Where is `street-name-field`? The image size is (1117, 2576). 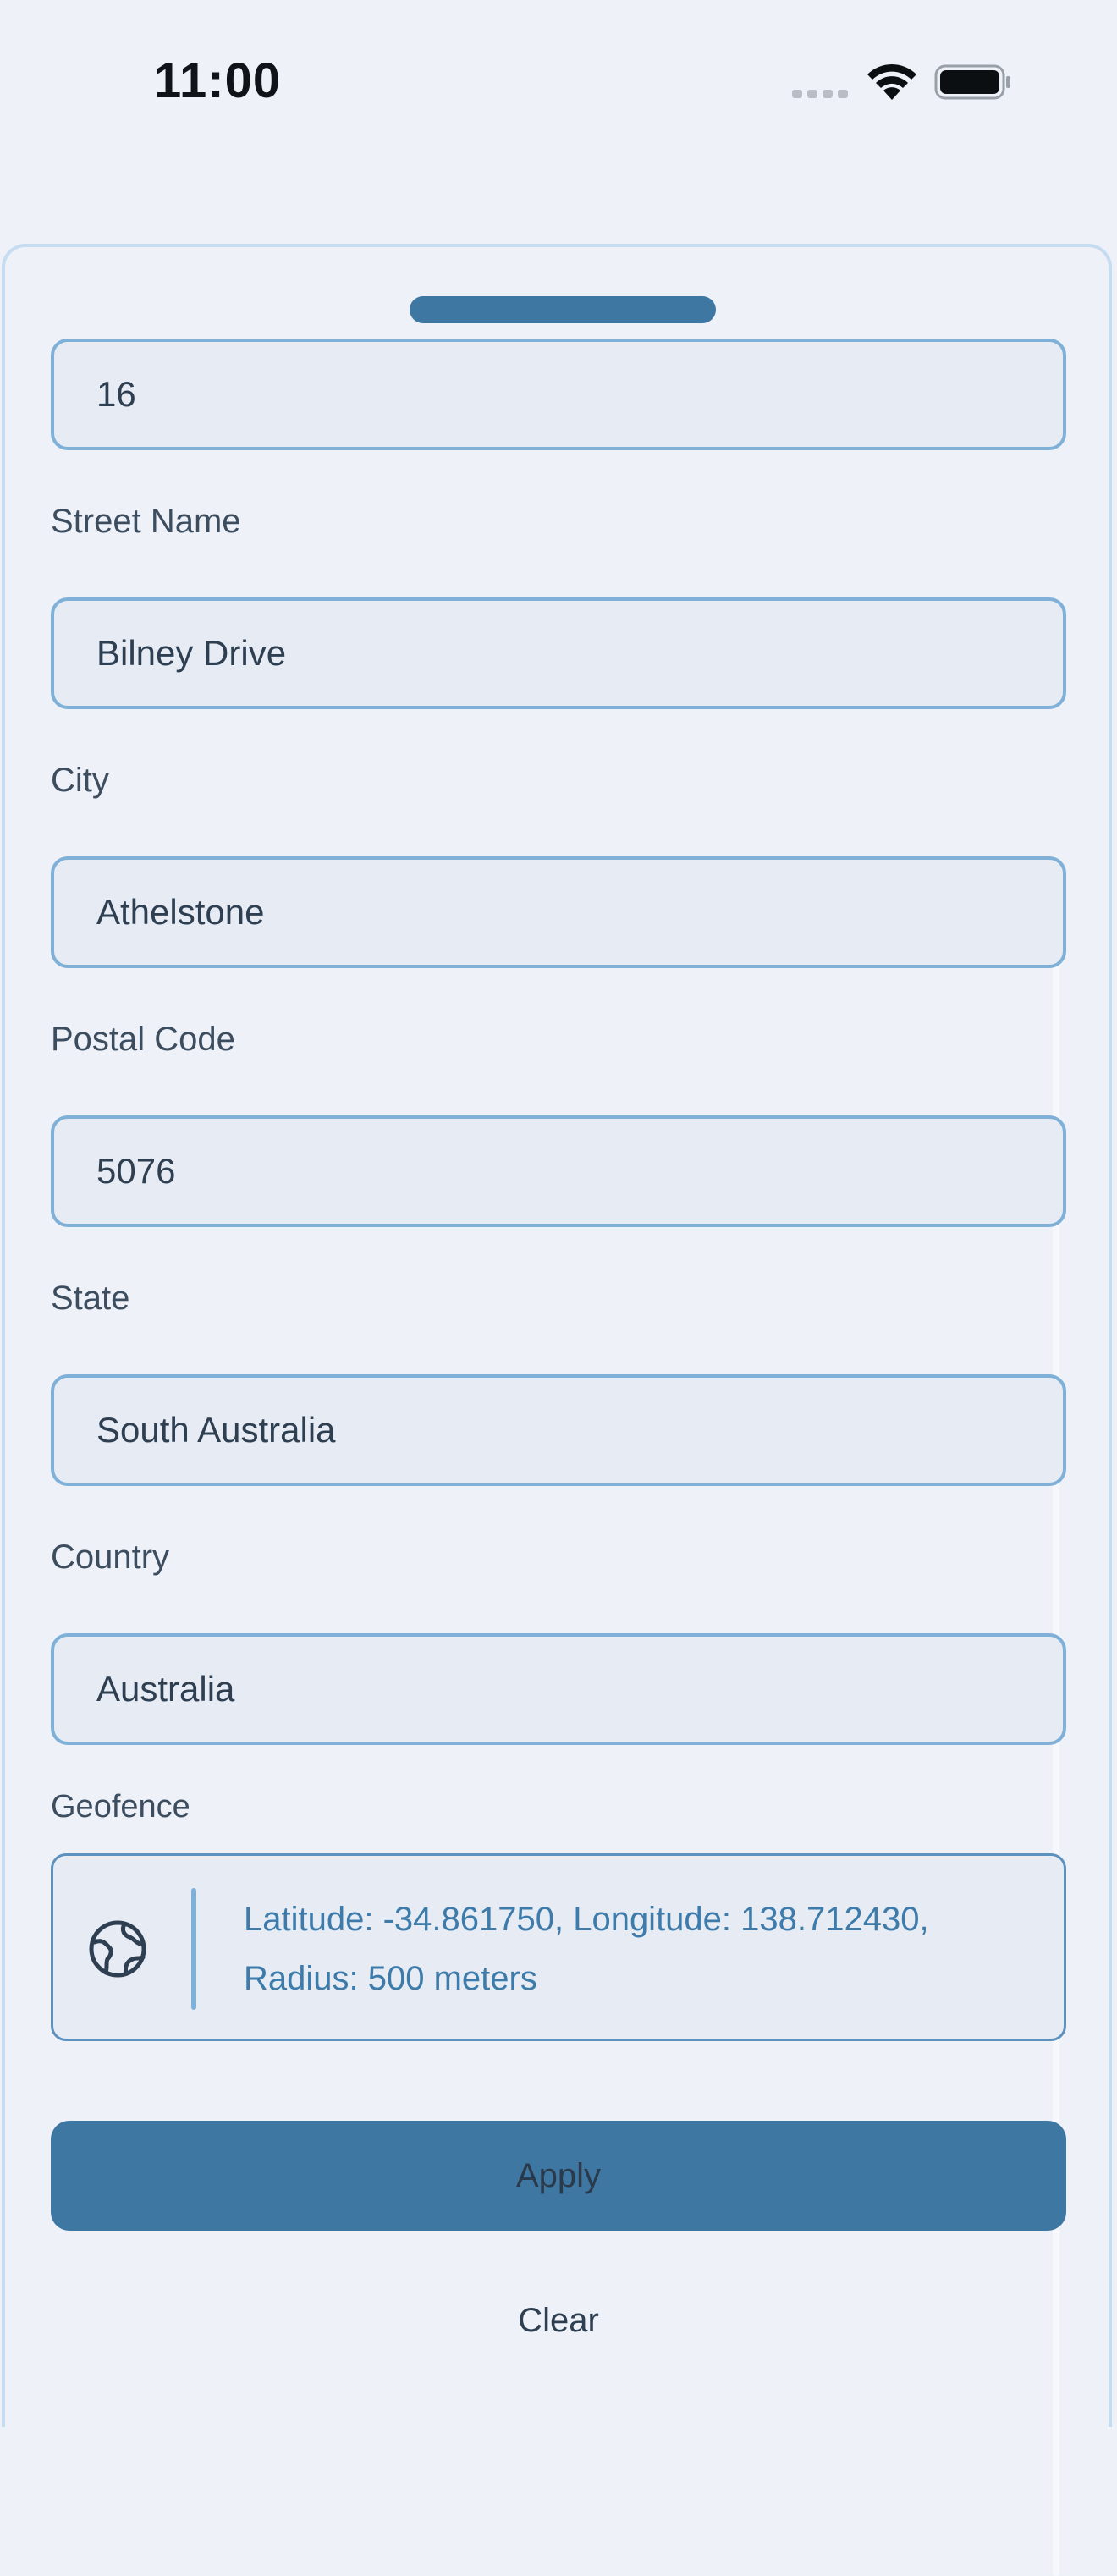
street-name-field is located at coordinates (558, 653).